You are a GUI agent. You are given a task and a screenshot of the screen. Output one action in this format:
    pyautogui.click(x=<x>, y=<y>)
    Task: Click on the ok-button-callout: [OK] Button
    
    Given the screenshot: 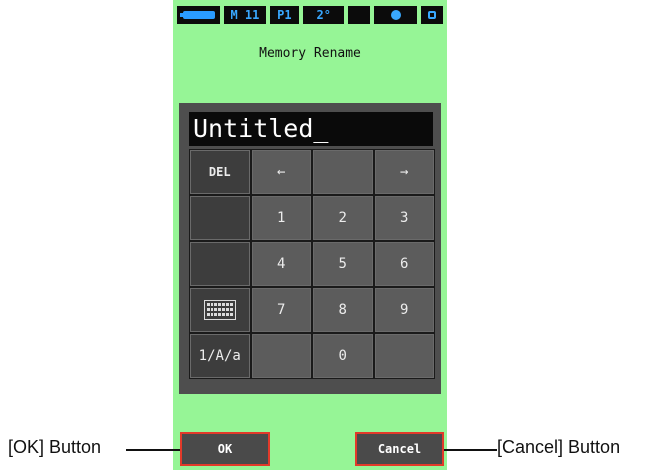 What is the action you would take?
    pyautogui.click(x=55, y=447)
    